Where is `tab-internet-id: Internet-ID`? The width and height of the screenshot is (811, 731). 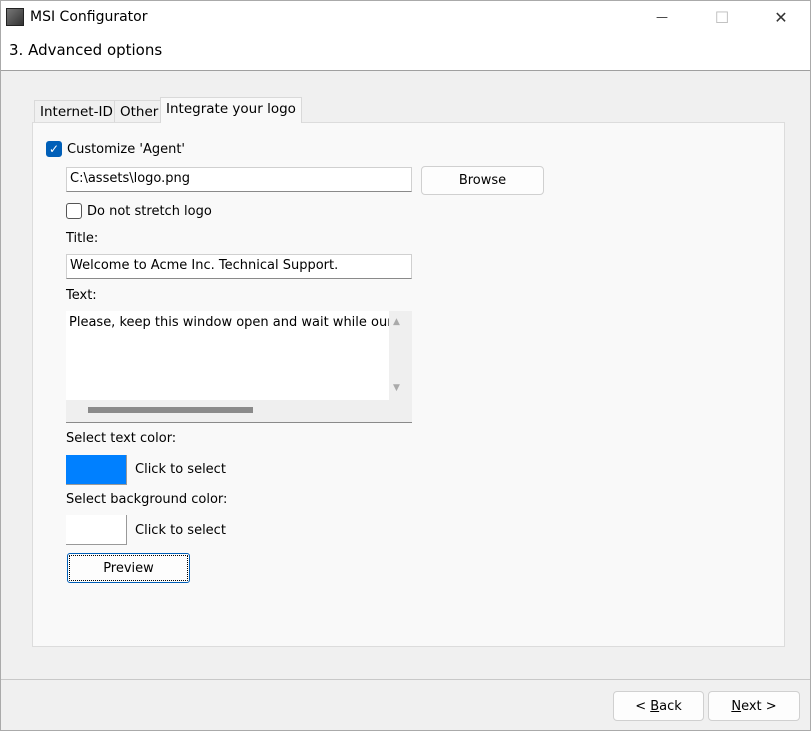
tab-internet-id: Internet-ID is located at coordinates (76, 111).